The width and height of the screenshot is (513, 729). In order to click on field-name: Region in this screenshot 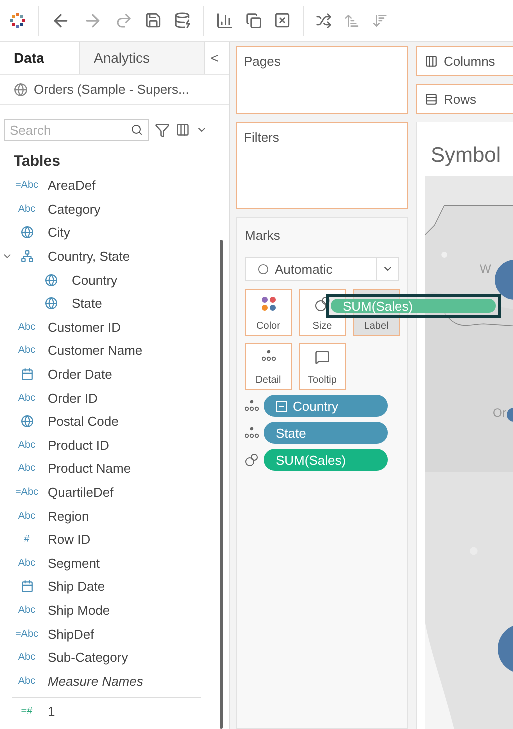, I will do `click(69, 516)`.